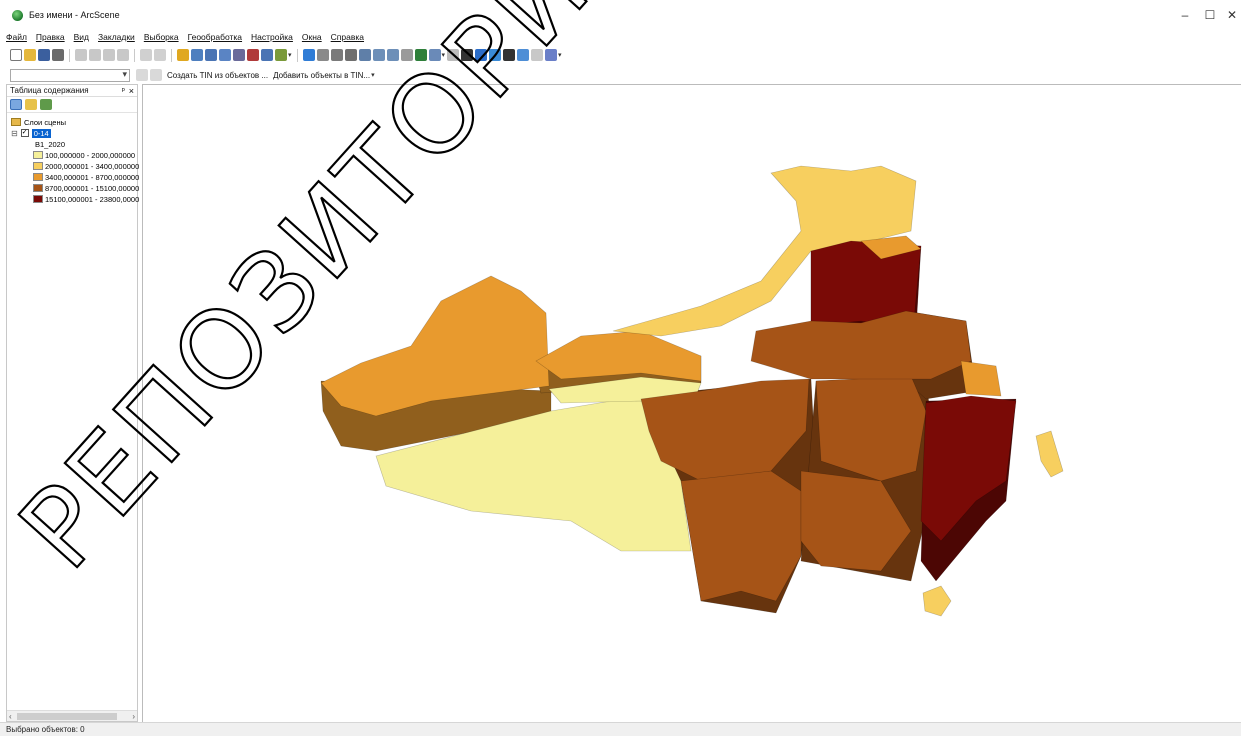  I want to click on legend-label: 8700,000001 - 15100,00000, so click(92, 188).